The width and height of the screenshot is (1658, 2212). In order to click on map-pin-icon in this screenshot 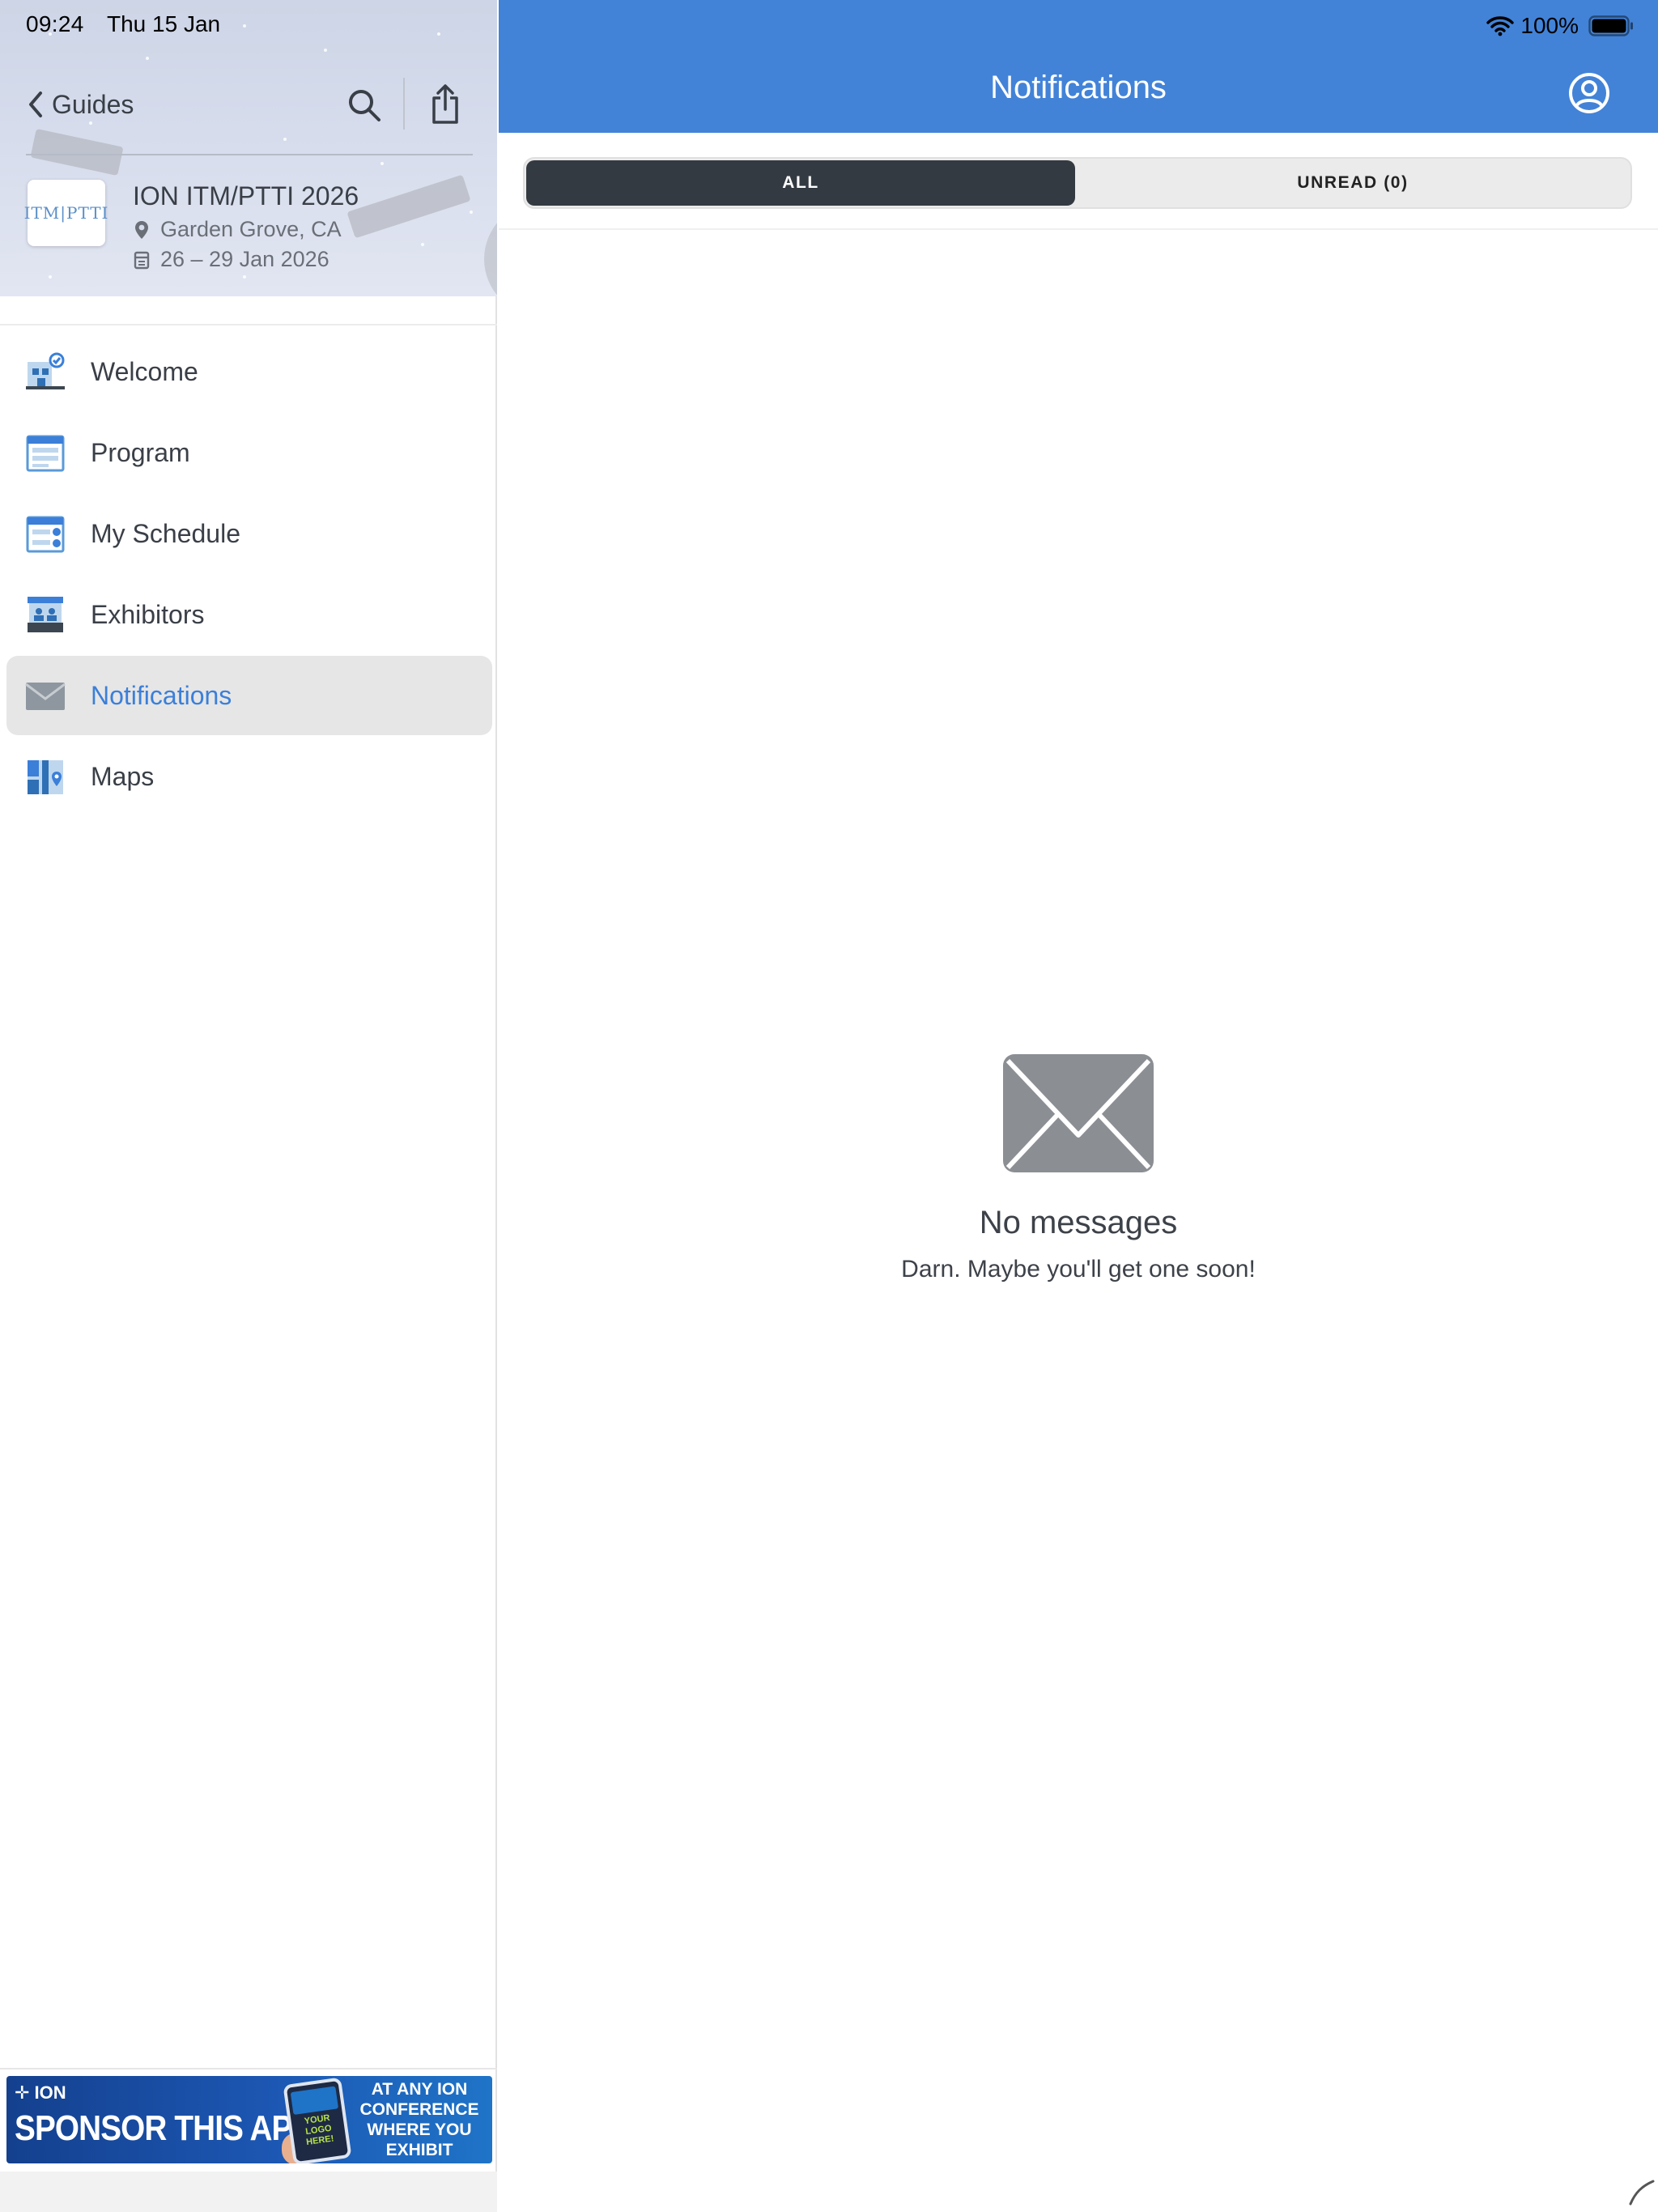, I will do `click(45, 777)`.